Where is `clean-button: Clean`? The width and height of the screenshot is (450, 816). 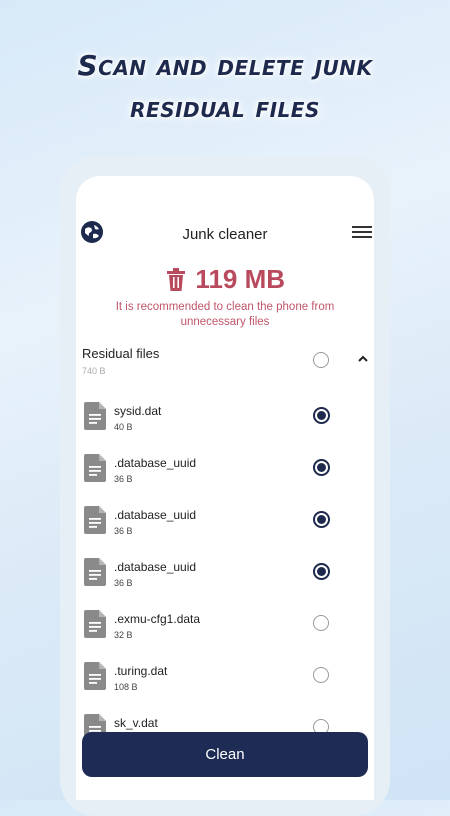 clean-button: Clean is located at coordinates (225, 754).